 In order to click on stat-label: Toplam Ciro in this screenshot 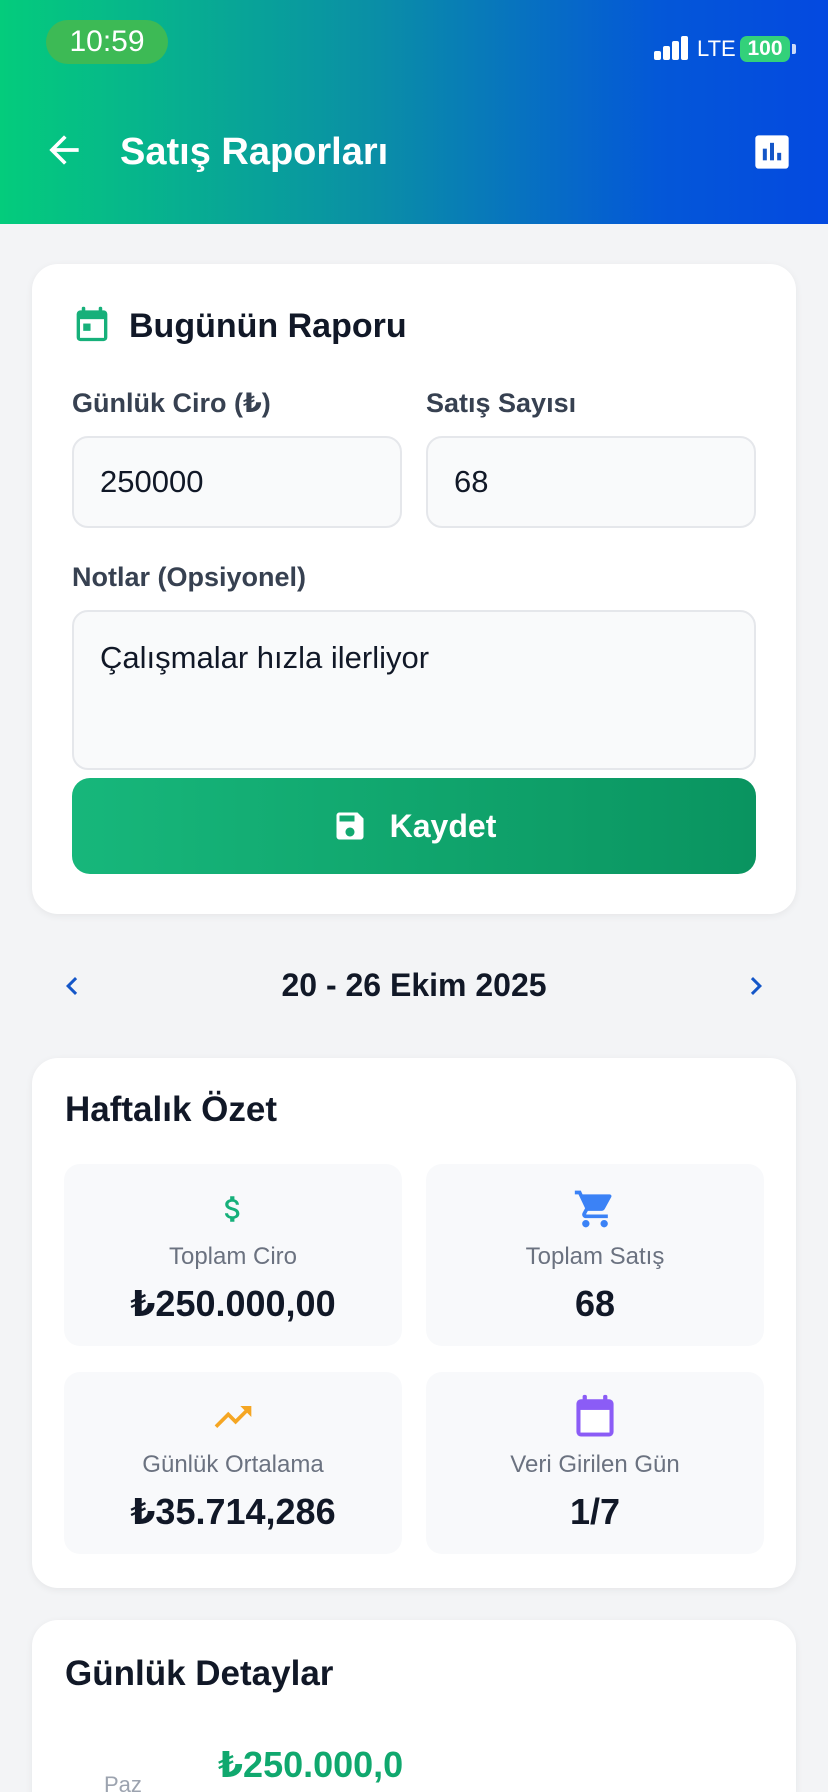, I will do `click(233, 1256)`.